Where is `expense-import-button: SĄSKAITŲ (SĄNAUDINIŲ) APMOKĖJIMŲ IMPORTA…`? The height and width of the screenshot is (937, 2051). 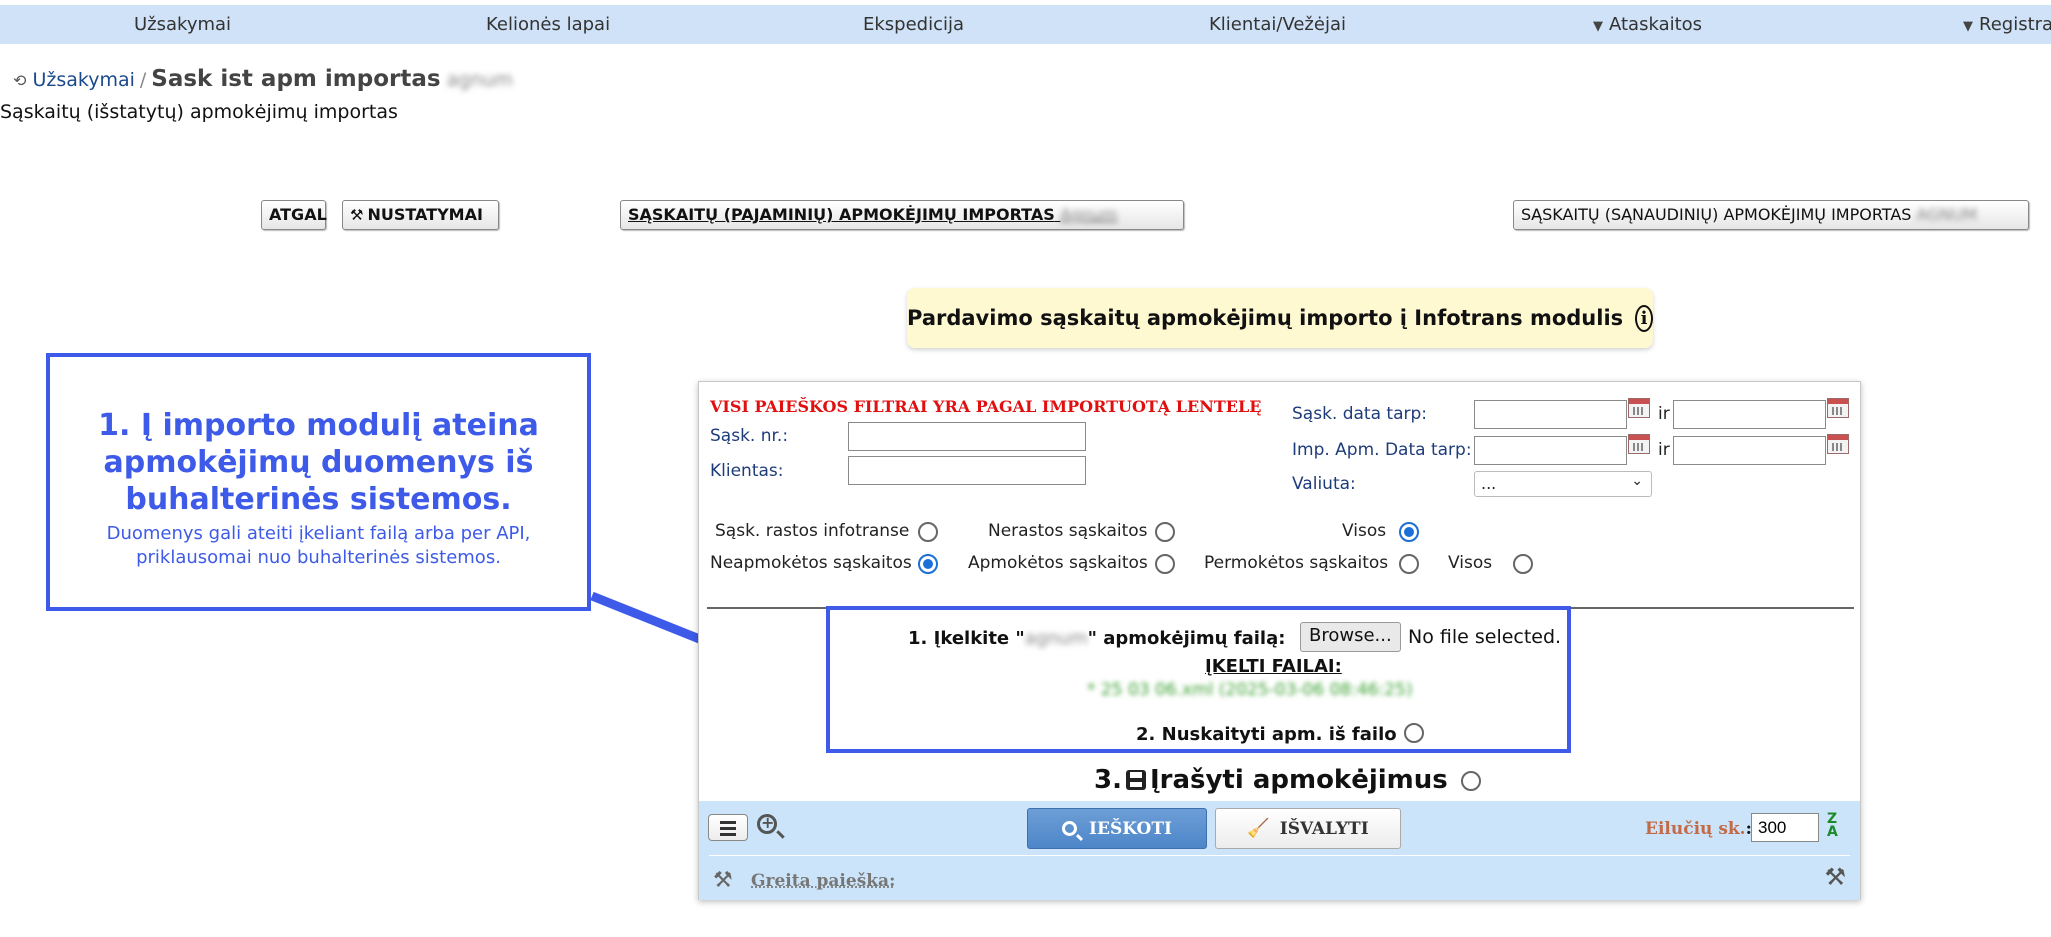 expense-import-button: SĄSKAITŲ (SĄNAUDINIŲ) APMOKĖJIMŲ IMPORTA… is located at coordinates (1771, 215).